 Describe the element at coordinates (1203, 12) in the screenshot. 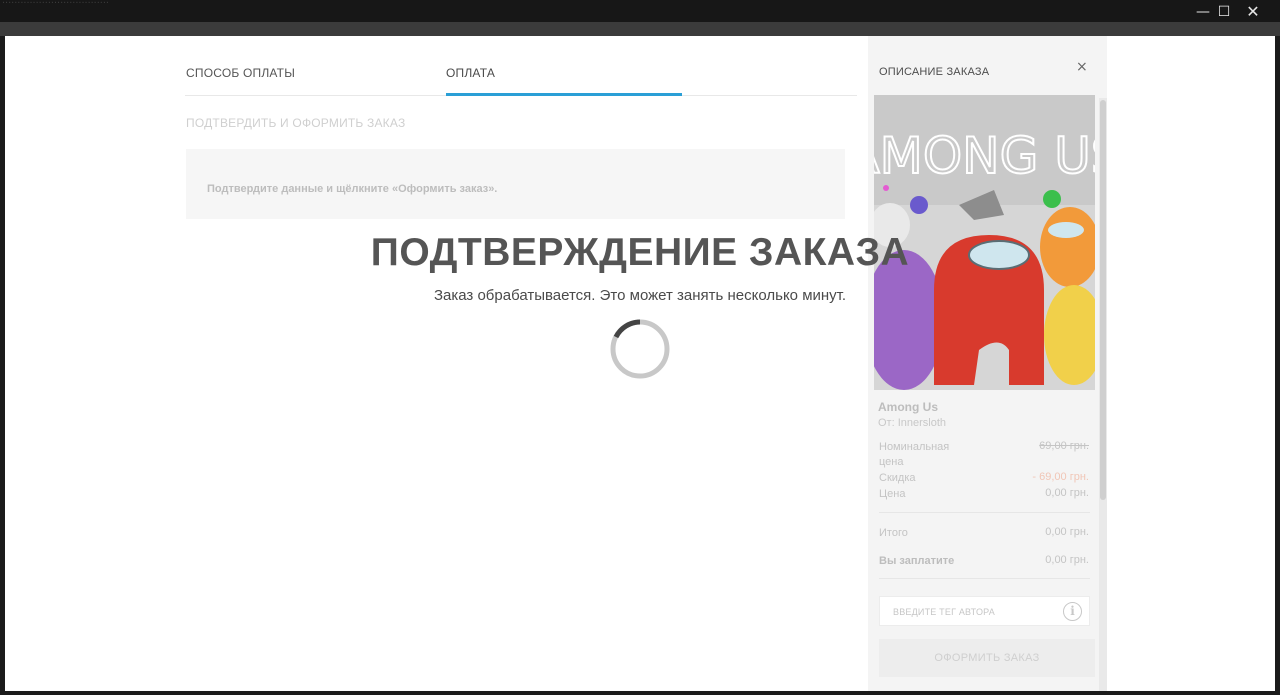

I see `minimize-button: —` at that location.